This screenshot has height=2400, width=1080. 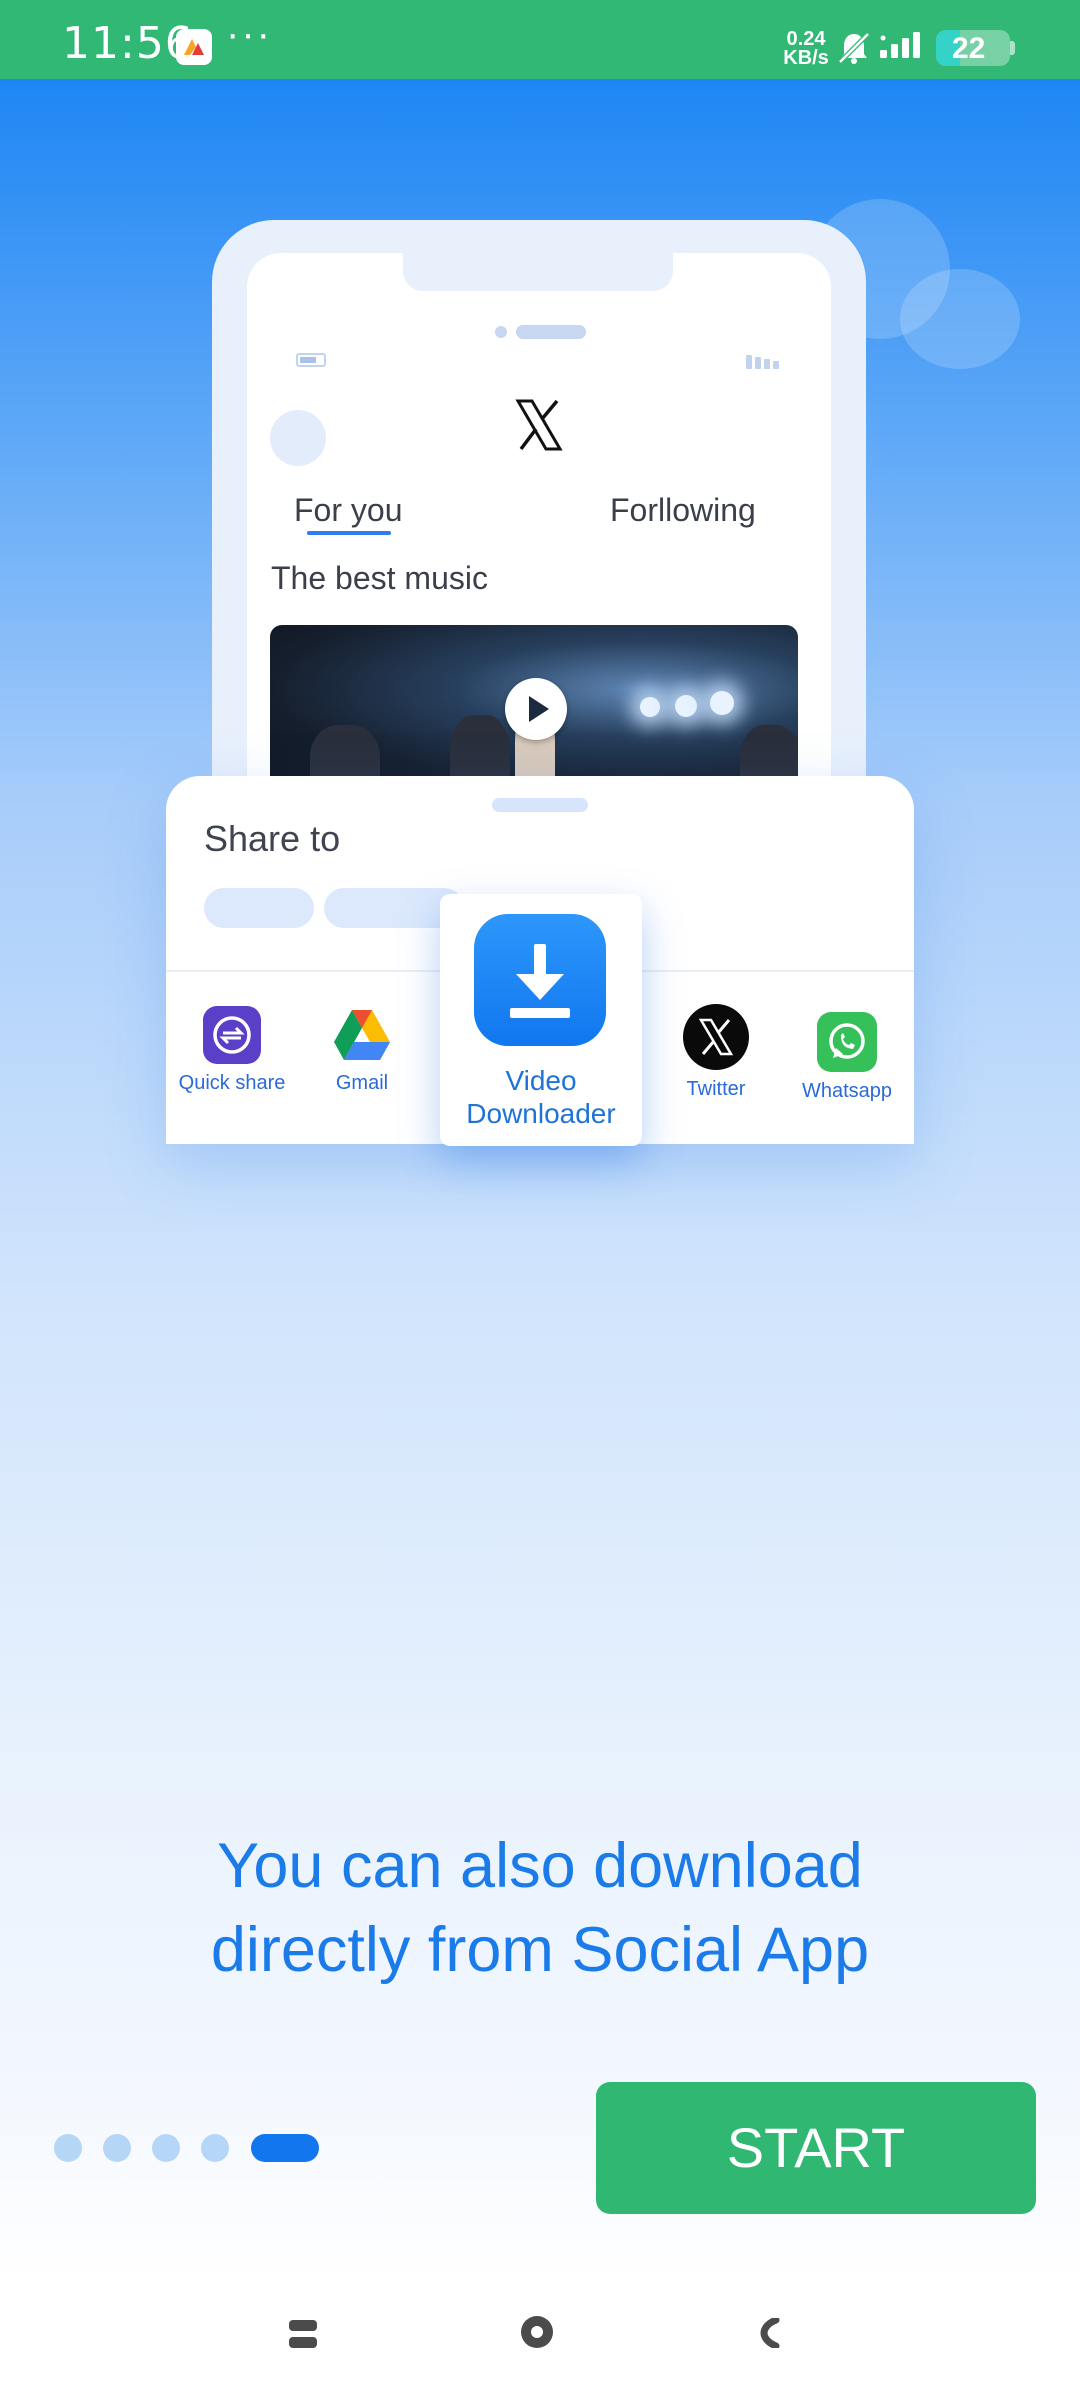 I want to click on headline-line-1: You can also download, so click(x=540, y=1866).